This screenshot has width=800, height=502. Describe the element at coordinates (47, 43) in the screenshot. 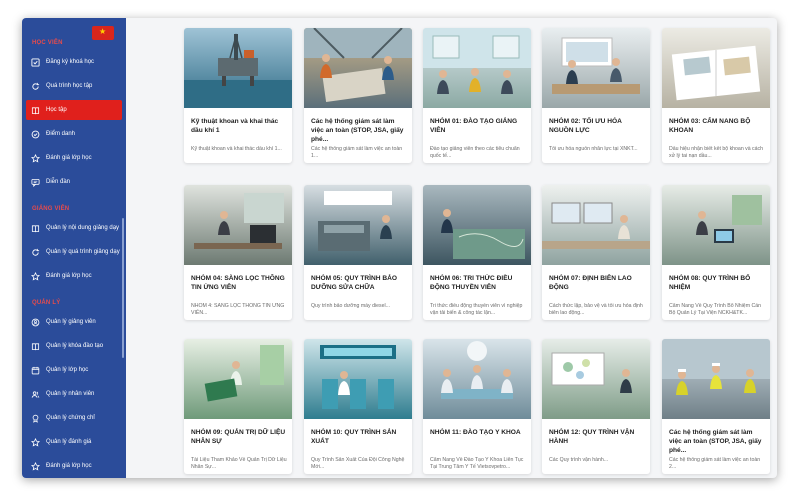

I see `sidebar-section-title: HỌC VIÊN` at that location.